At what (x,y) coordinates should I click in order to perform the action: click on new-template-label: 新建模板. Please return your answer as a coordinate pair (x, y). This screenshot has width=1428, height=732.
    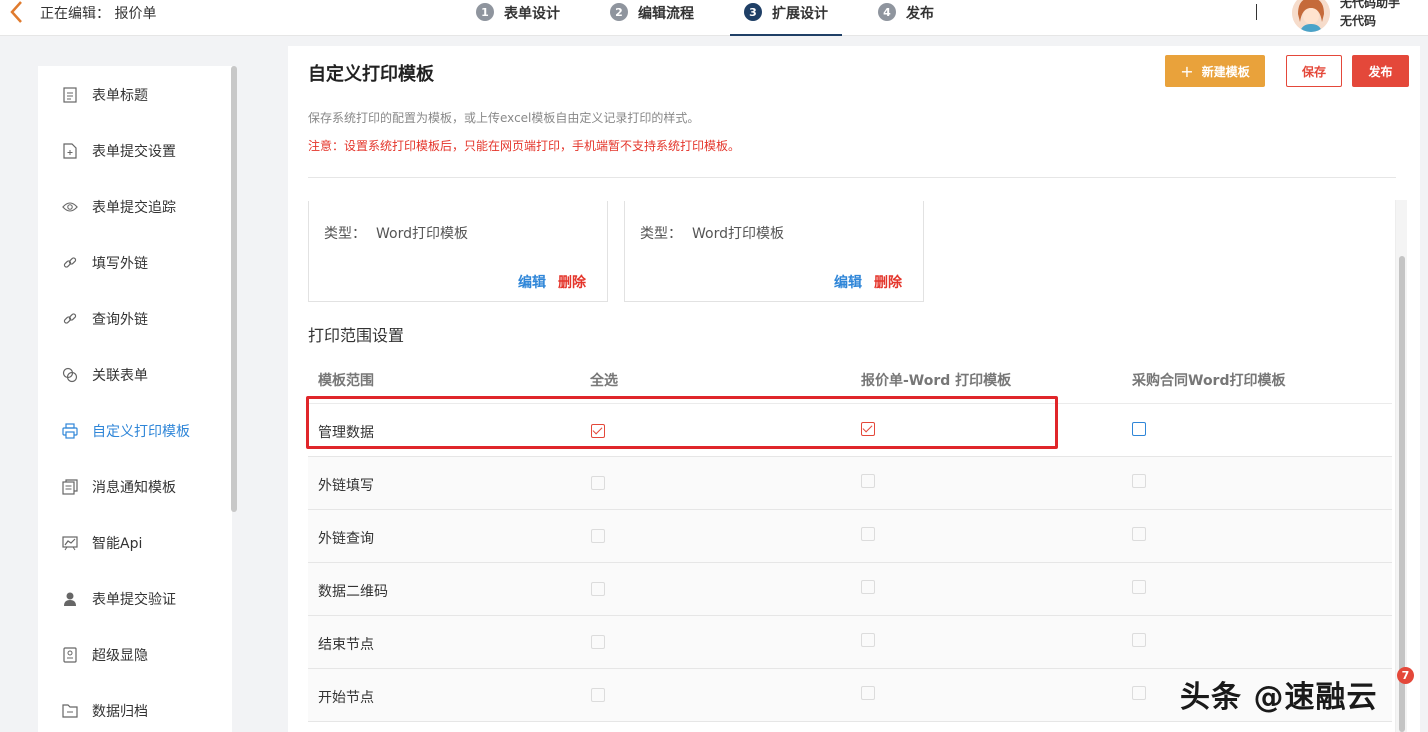
    Looking at the image, I should click on (1225, 71).